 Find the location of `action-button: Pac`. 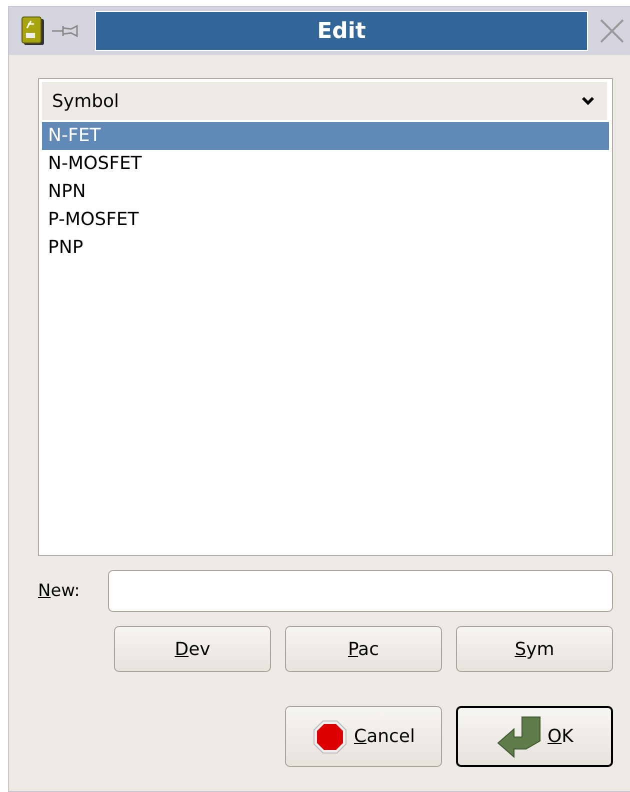

action-button: Pac is located at coordinates (363, 649).